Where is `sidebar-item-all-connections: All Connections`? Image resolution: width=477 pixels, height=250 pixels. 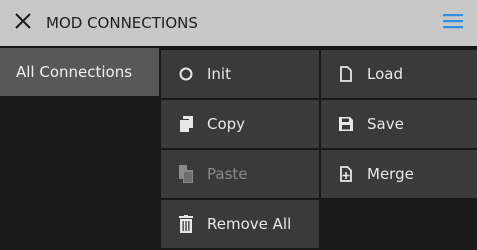 sidebar-item-all-connections: All Connections is located at coordinates (79, 72).